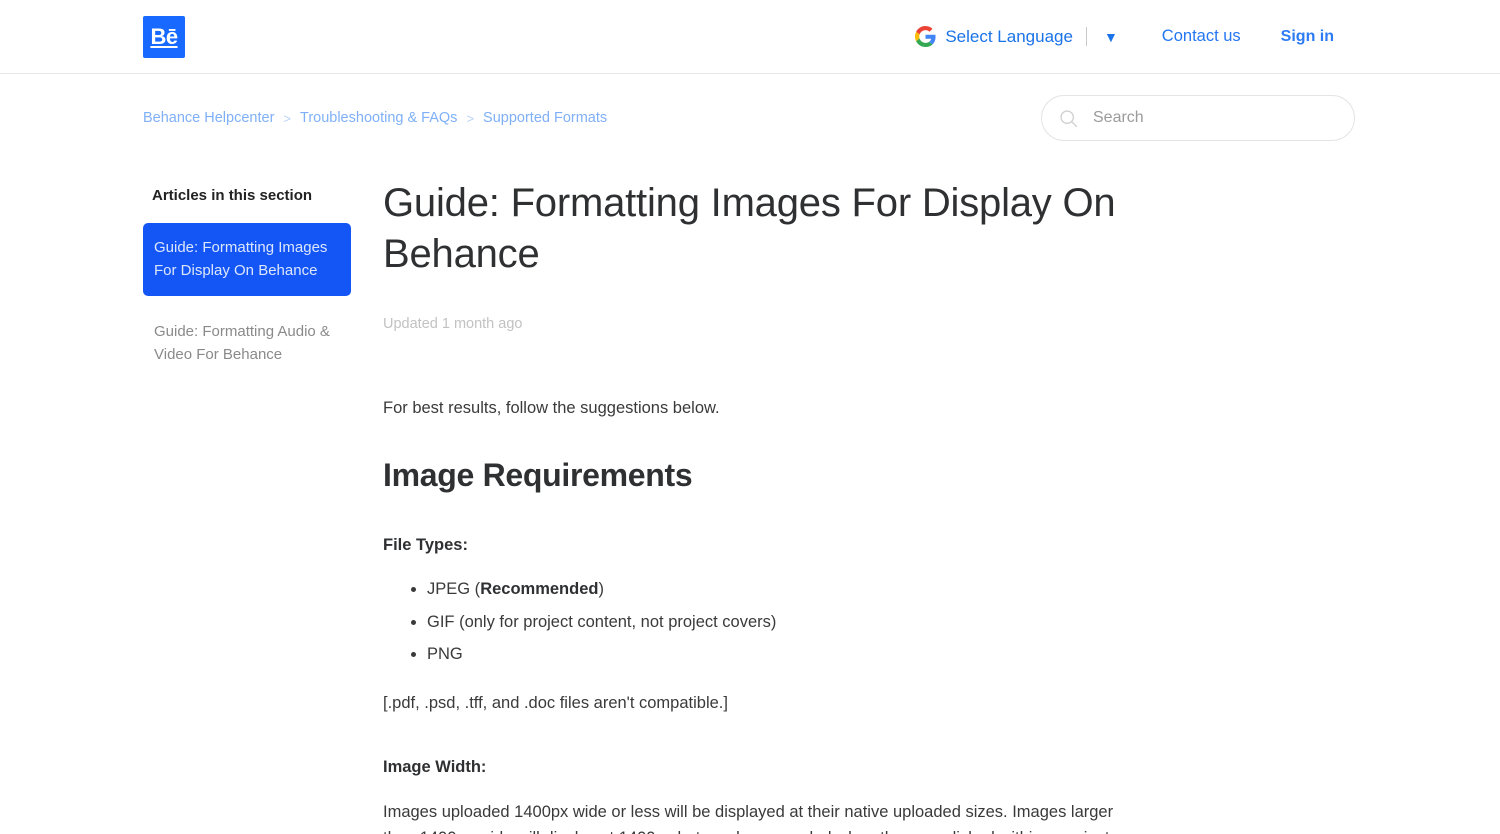  What do you see at coordinates (232, 195) in the screenshot?
I see `sidebar-heading: Articles in this section` at bounding box center [232, 195].